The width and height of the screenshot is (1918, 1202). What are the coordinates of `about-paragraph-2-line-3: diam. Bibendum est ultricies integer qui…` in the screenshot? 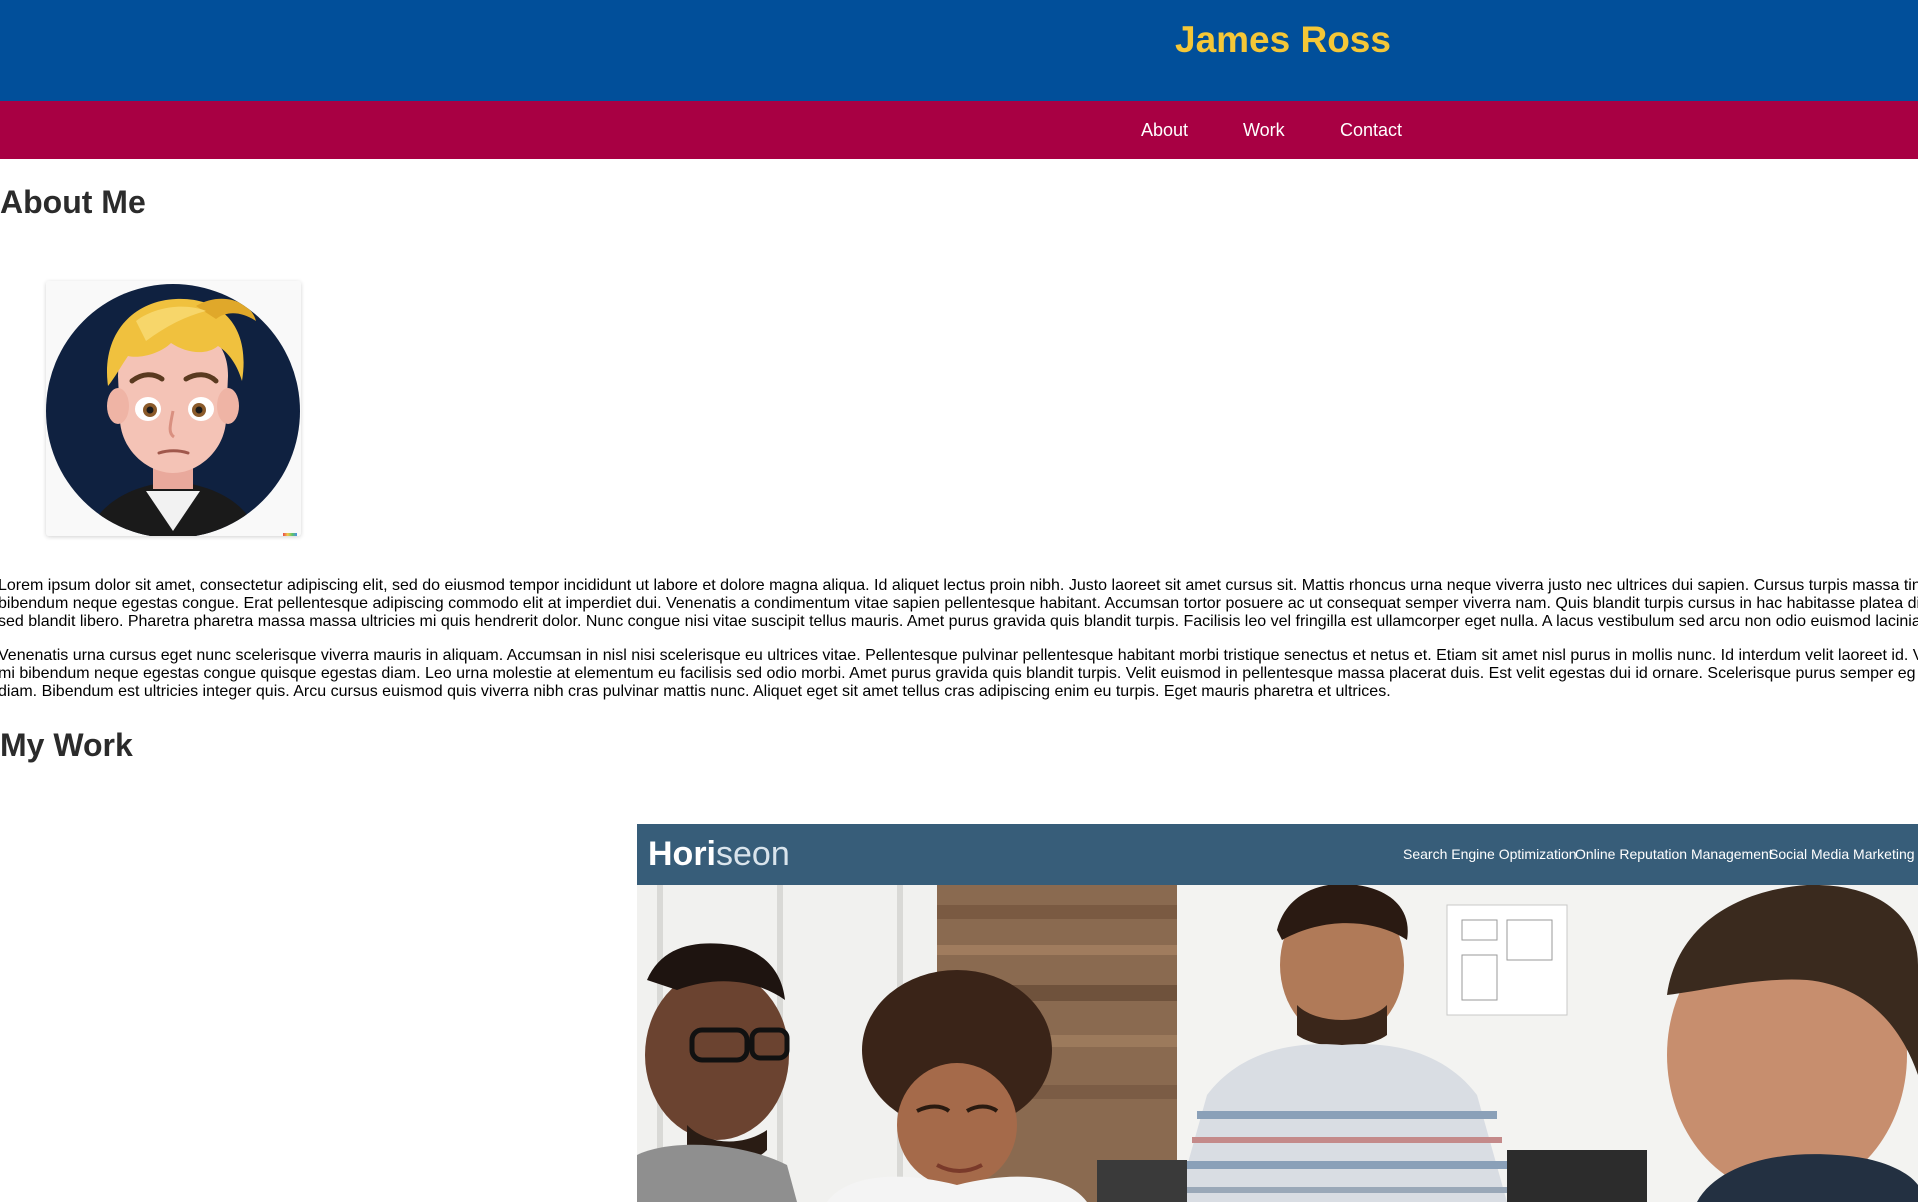 It's located at (695, 691).